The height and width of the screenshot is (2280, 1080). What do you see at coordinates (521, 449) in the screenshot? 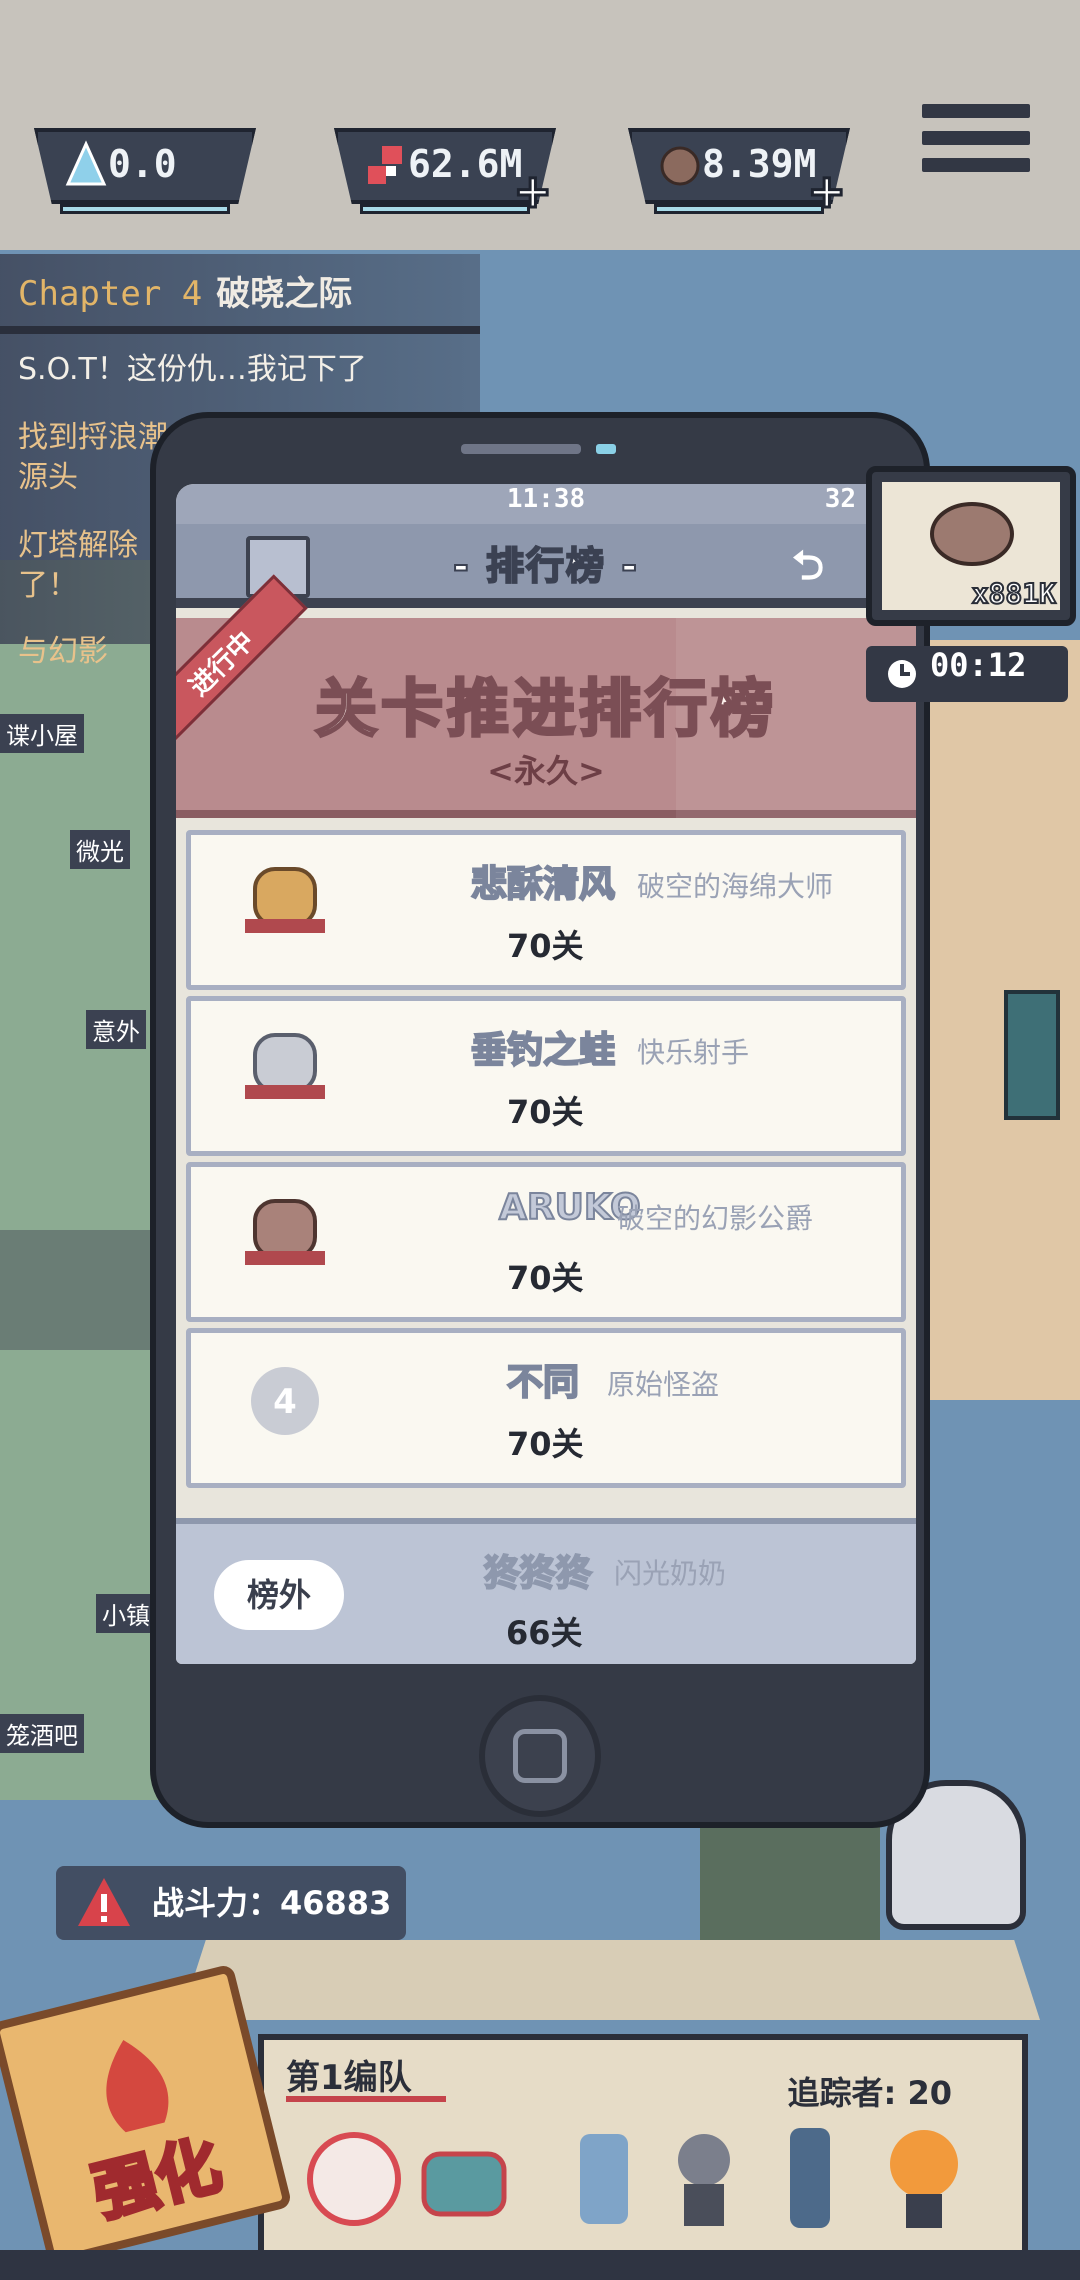
I see `phone-speaker` at bounding box center [521, 449].